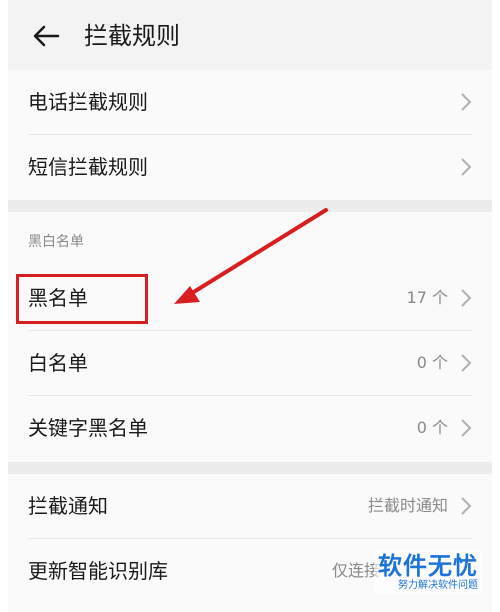 The image size is (500, 612). What do you see at coordinates (98, 571) in the screenshot?
I see `row-label: 更新智能识别库` at bounding box center [98, 571].